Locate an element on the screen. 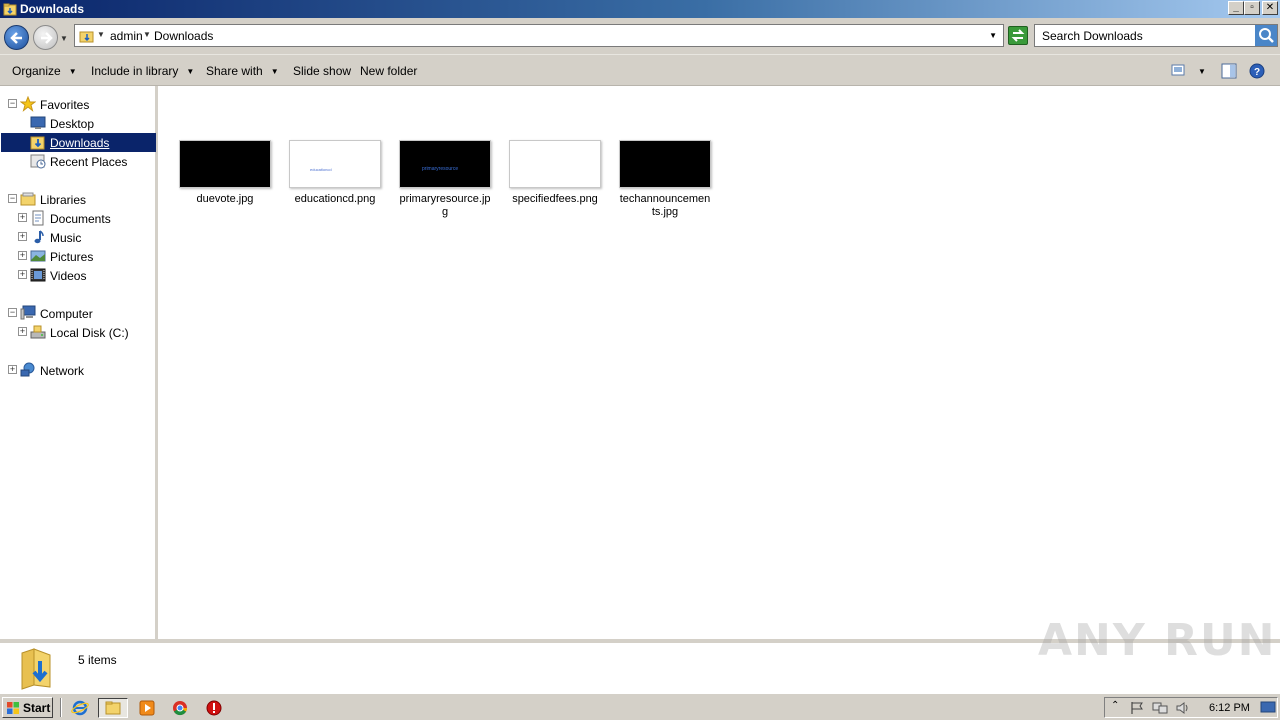 This screenshot has height=720, width=1280. address-history-dropdown: ▼ is located at coordinates (993, 35).